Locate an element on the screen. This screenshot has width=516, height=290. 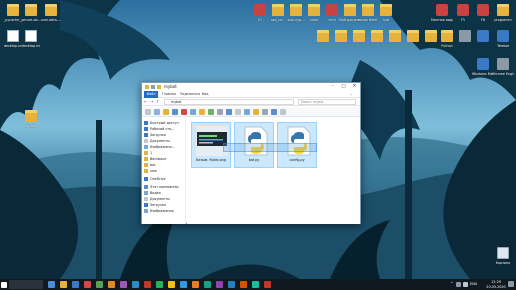
tab-view: Вид is located at coordinates (205, 94).